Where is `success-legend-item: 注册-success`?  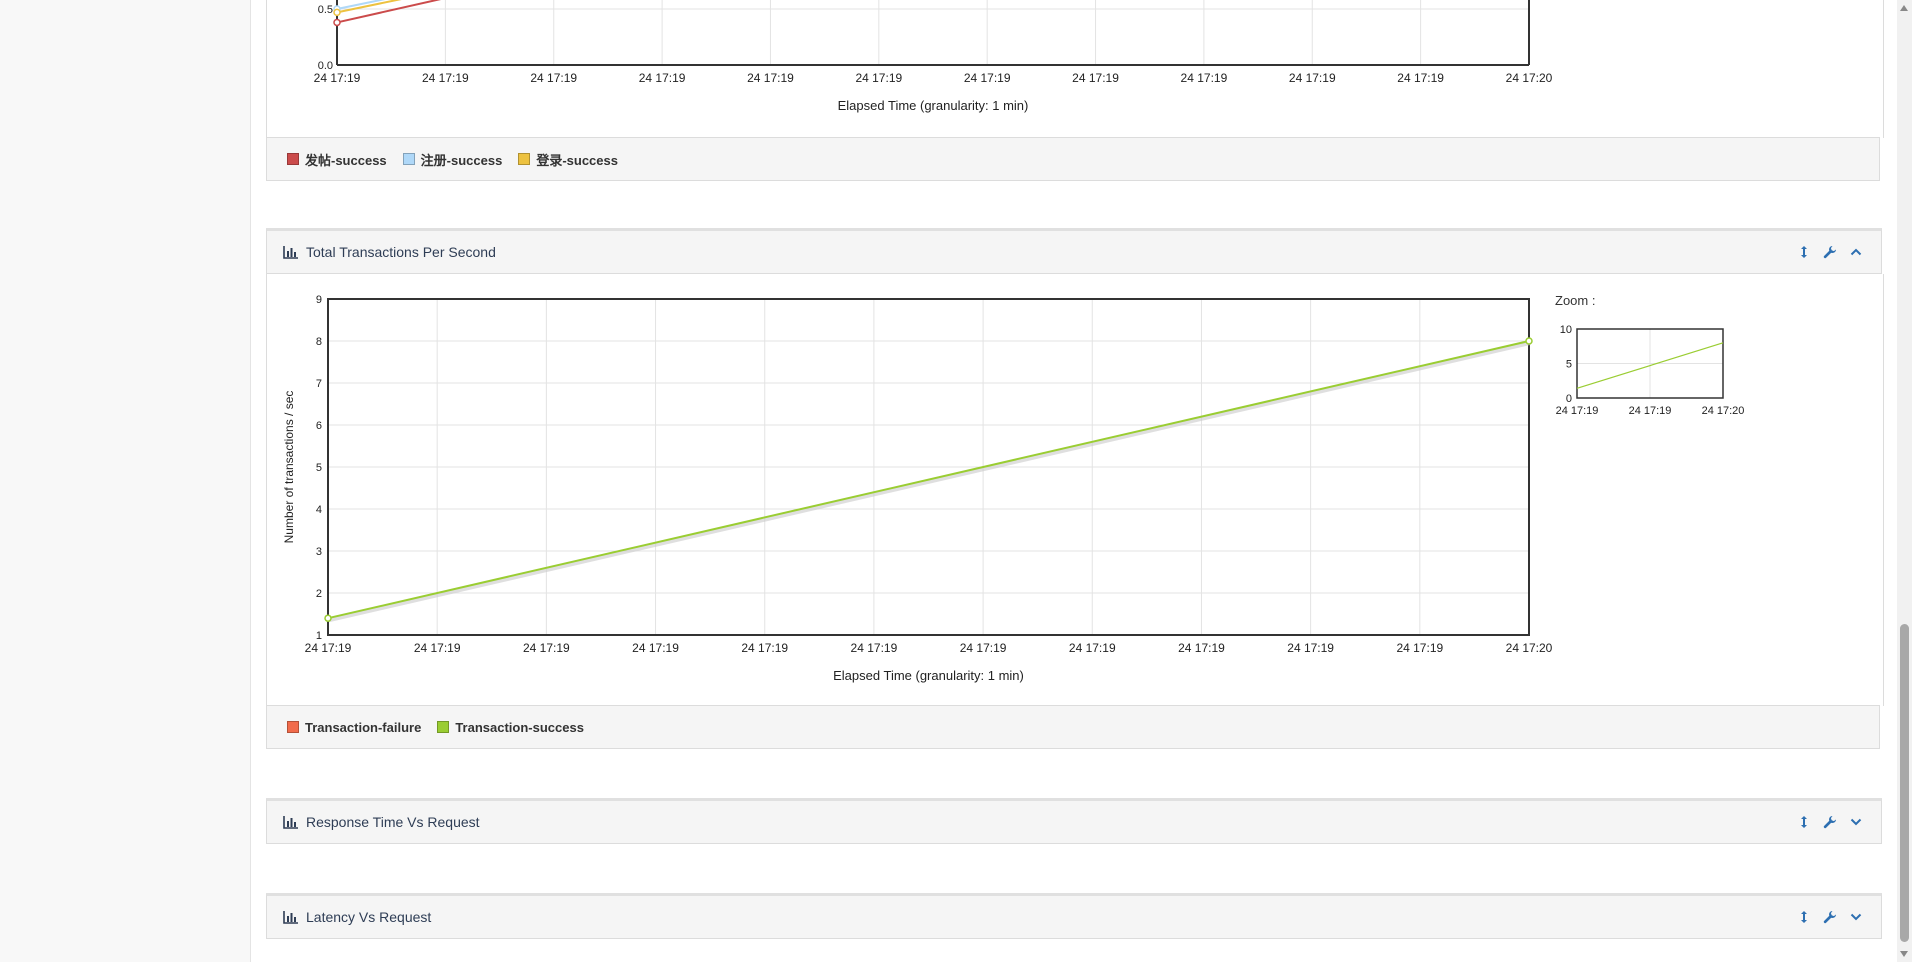 success-legend-item: 注册-success is located at coordinates (452, 159).